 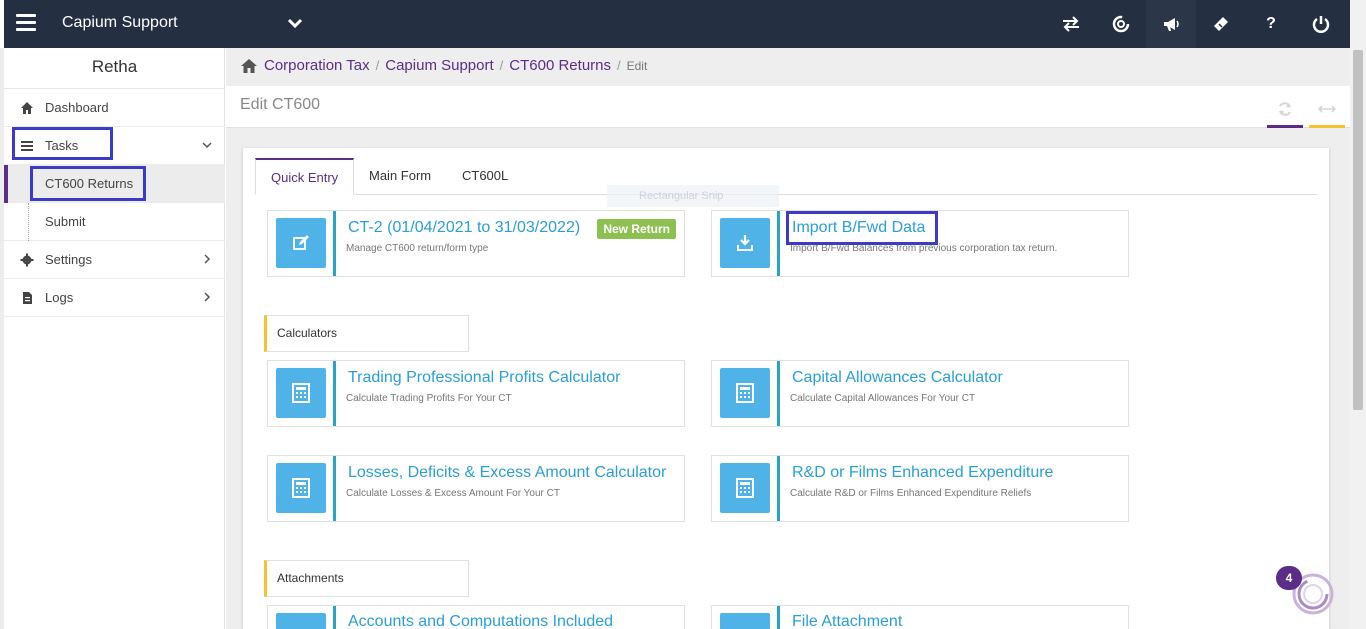 What do you see at coordinates (920, 617) in the screenshot?
I see `card-file-attachment: File Attachment` at bounding box center [920, 617].